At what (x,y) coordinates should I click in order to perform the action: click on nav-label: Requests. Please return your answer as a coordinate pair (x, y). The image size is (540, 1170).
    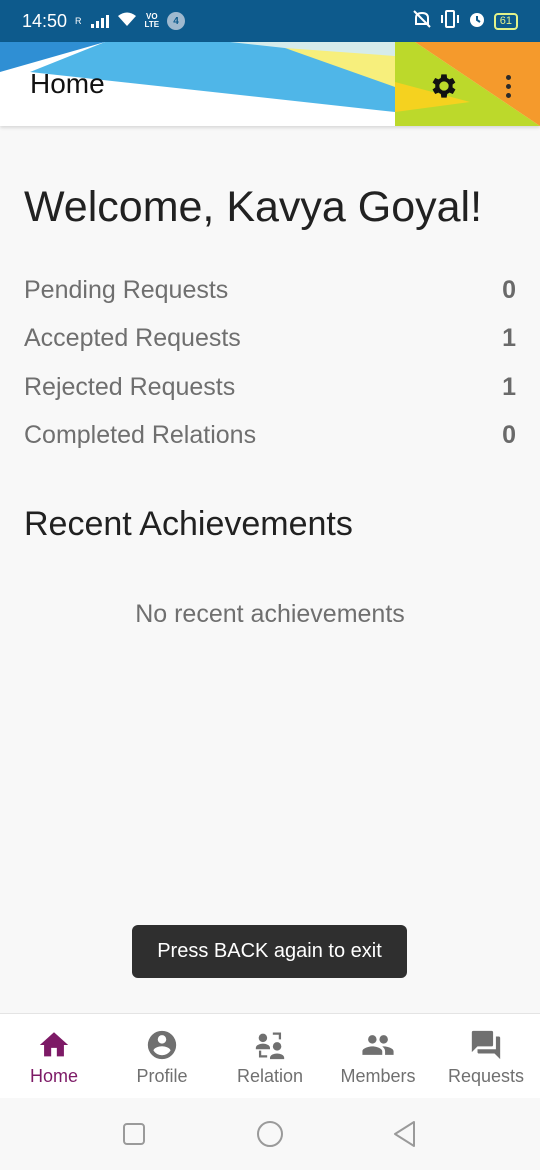
    Looking at the image, I should click on (486, 1076).